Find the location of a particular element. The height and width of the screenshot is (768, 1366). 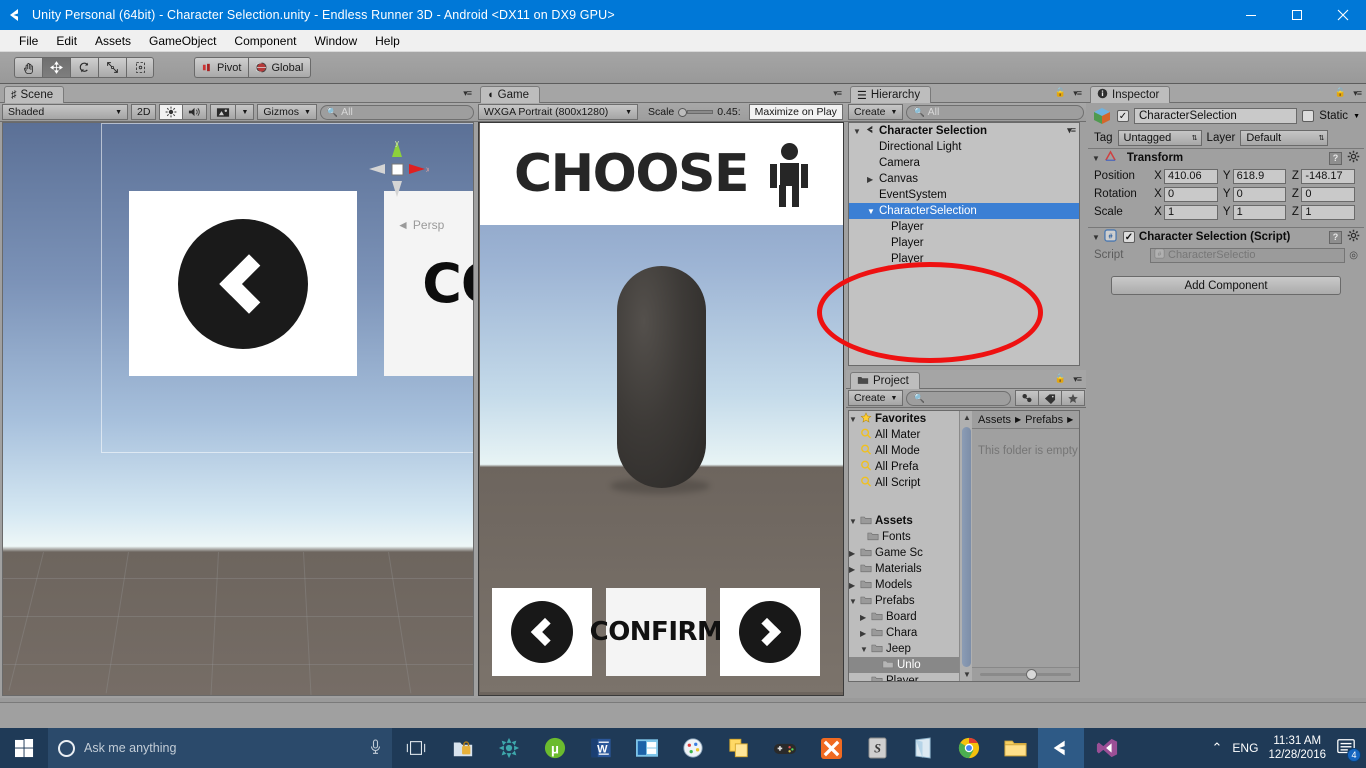

rotation-z-field: 0 is located at coordinates (1328, 194).